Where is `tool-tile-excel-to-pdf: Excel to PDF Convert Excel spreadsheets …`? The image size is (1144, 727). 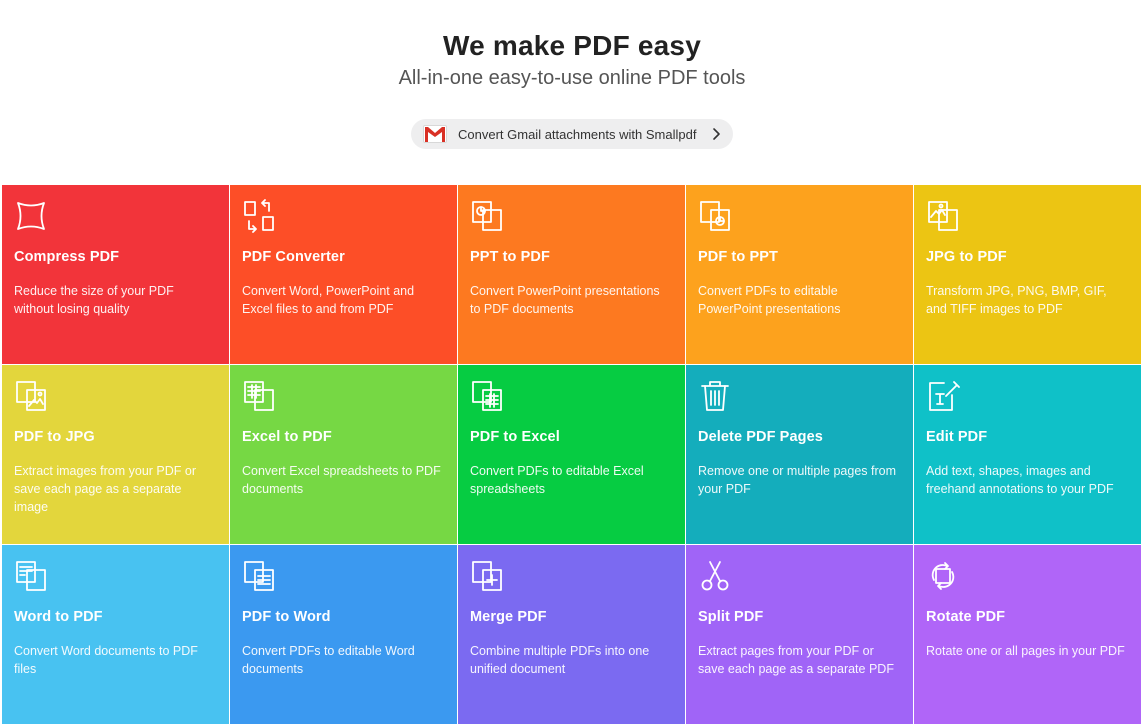
tool-tile-excel-to-pdf: Excel to PDF Convert Excel spreadsheets … is located at coordinates (343, 454).